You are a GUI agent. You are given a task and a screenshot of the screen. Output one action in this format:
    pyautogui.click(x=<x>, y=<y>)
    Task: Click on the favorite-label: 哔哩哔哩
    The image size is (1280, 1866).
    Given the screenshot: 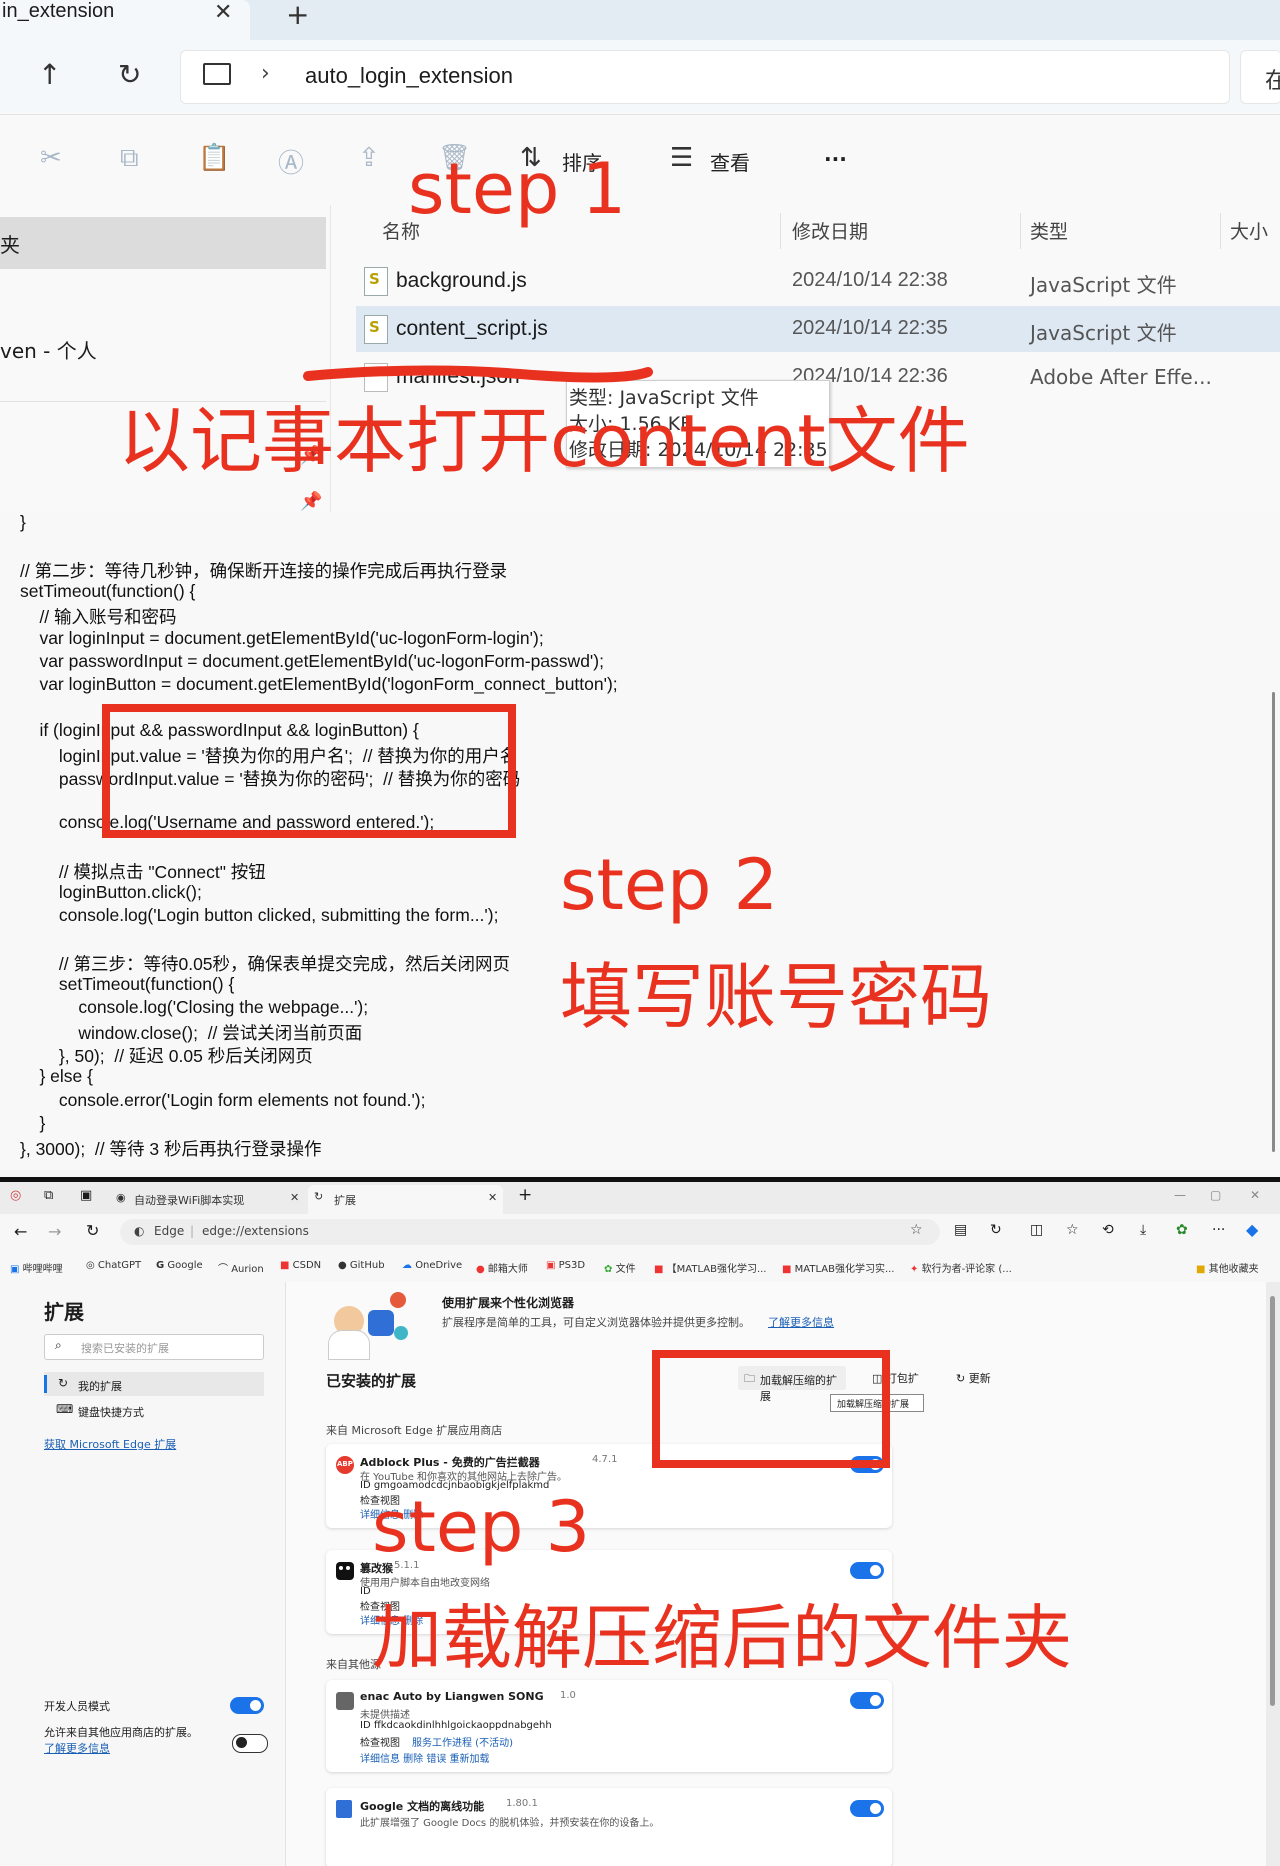 What is the action you would take?
    pyautogui.click(x=42, y=1269)
    